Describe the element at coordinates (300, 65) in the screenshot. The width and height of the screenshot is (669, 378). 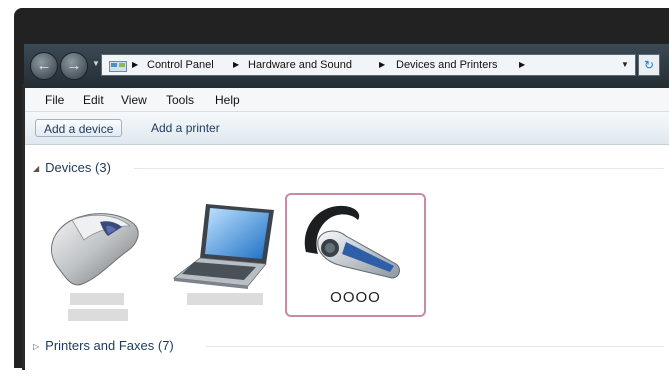
I see `breadcrumb-hardware-and-sound: Hardware and Sound` at that location.